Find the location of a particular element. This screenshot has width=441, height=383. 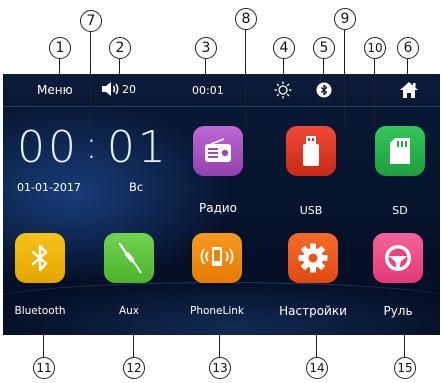

home-icon is located at coordinates (409, 90).